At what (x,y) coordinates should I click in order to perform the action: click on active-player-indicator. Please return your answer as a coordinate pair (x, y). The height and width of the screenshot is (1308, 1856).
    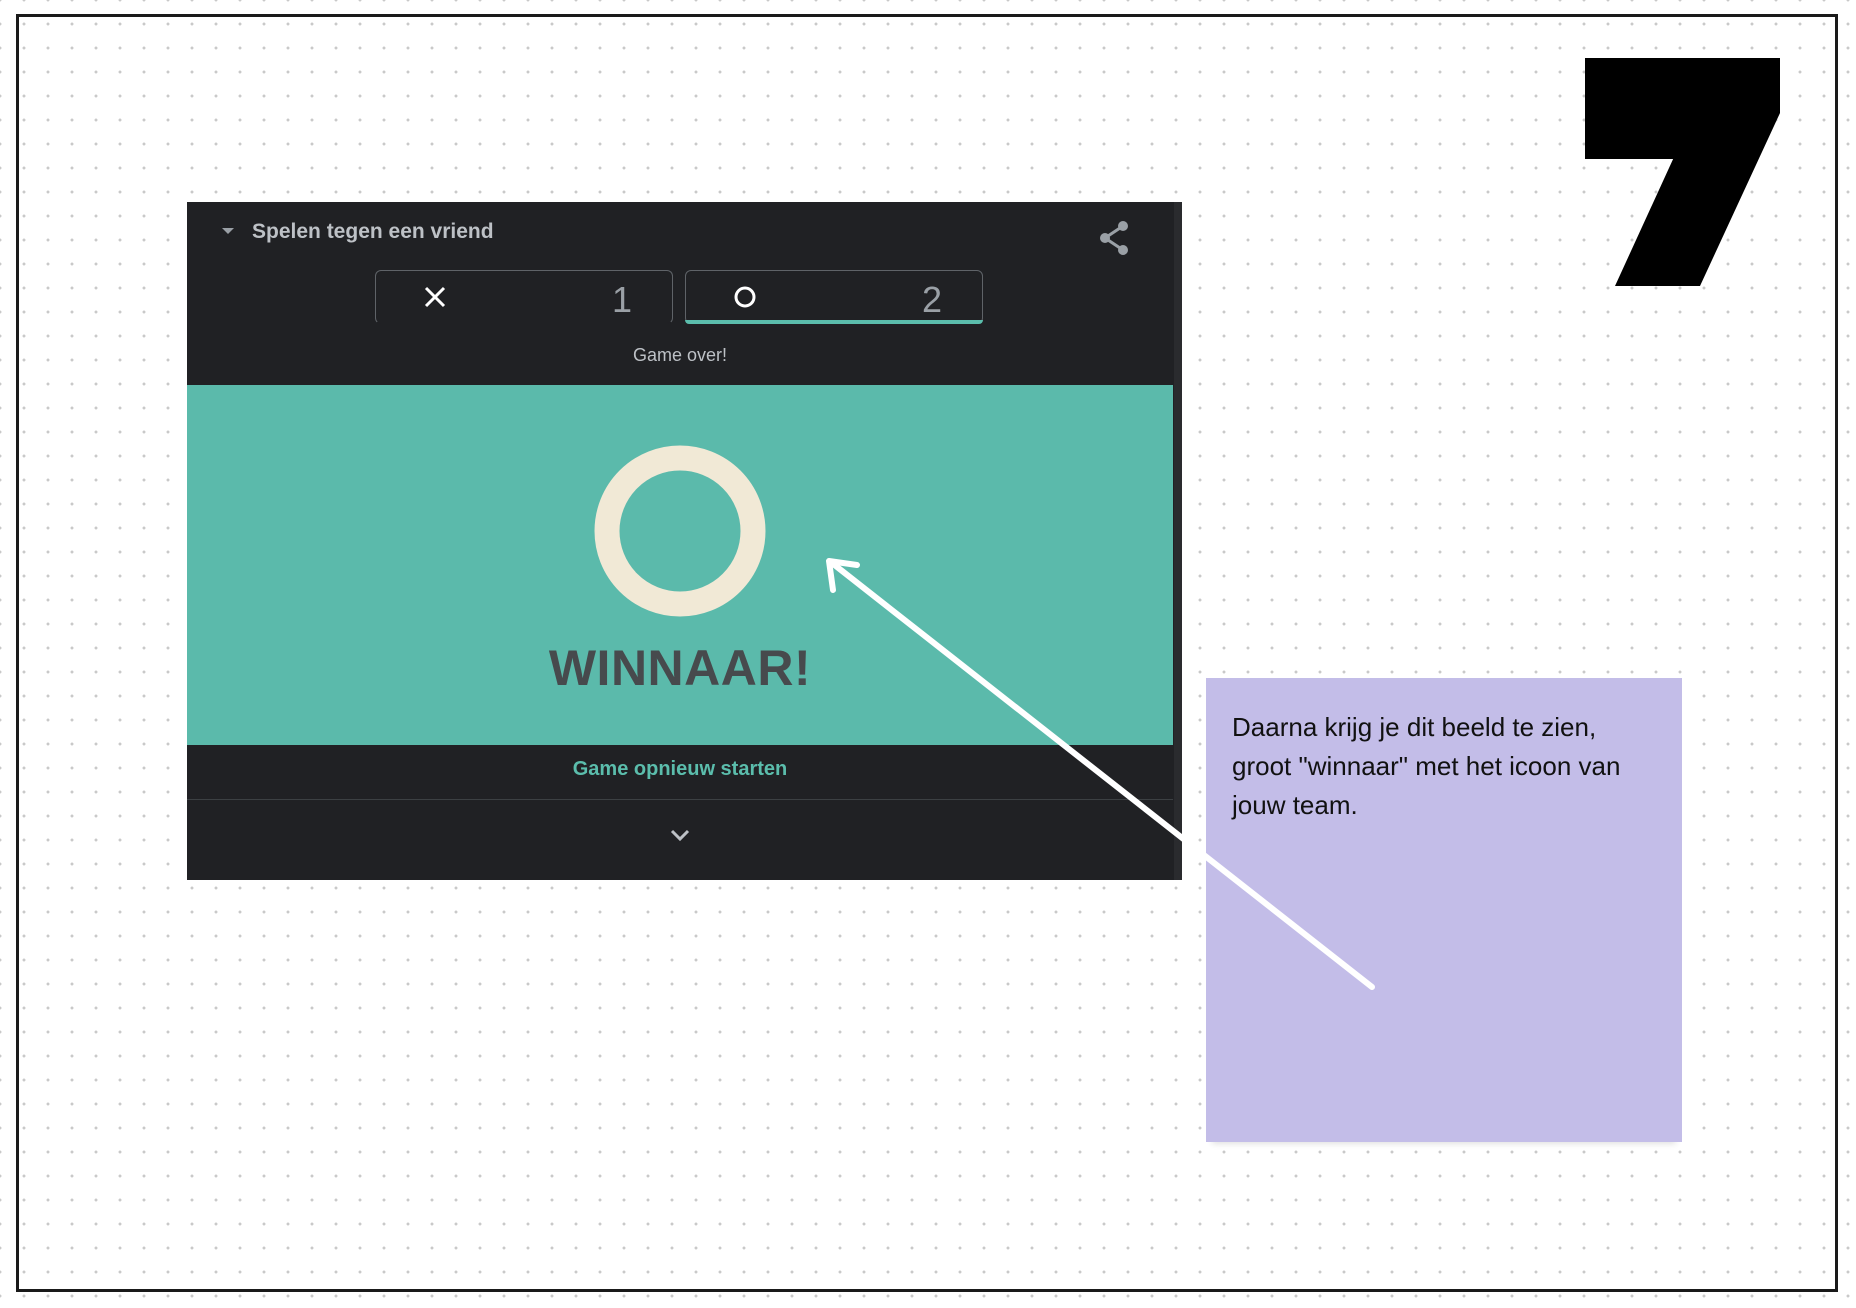
    Looking at the image, I should click on (834, 322).